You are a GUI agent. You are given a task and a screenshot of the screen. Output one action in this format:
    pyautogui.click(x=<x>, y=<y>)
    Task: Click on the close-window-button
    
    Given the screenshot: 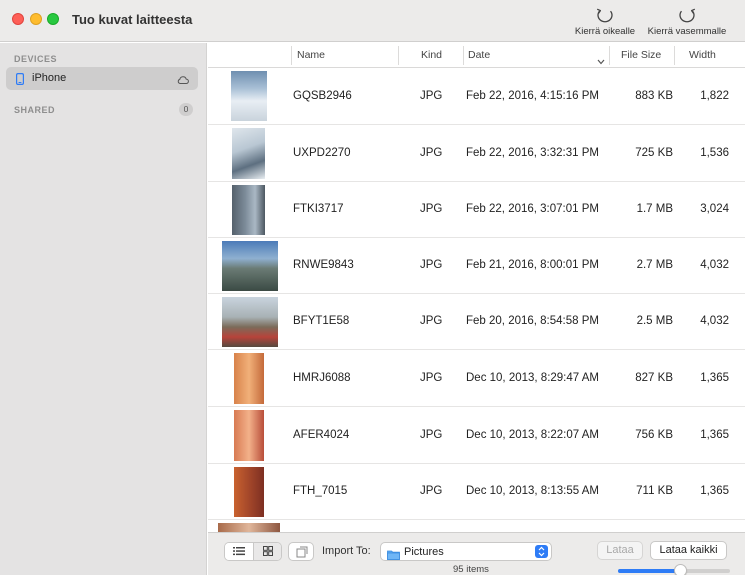 What is the action you would take?
    pyautogui.click(x=18, y=19)
    